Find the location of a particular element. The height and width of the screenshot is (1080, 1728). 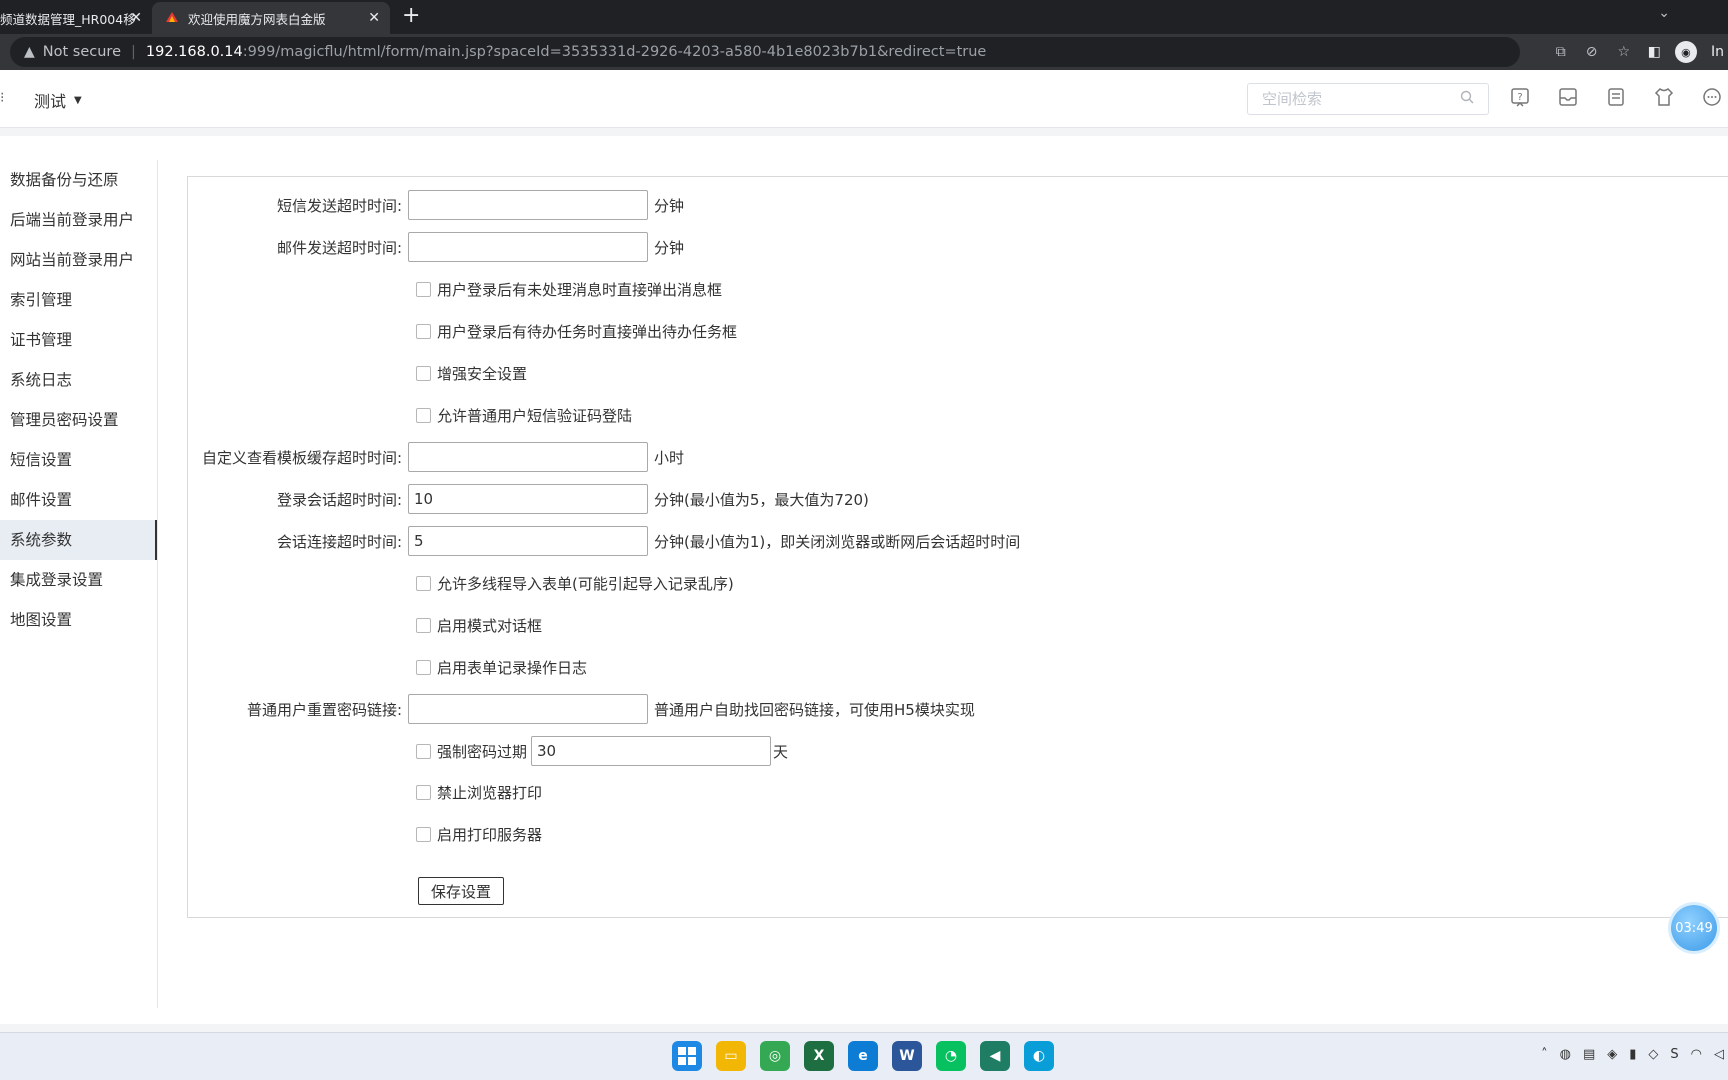

sogou-icon: S is located at coordinates (1674, 1054).